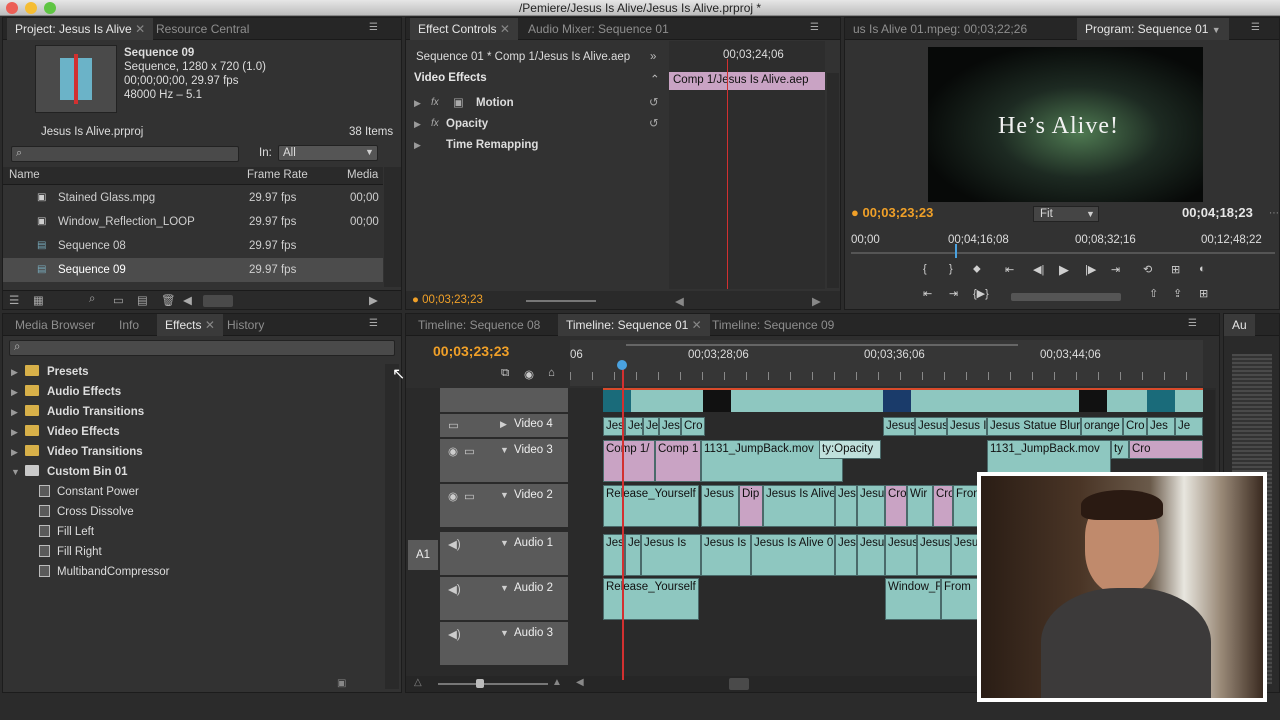 The width and height of the screenshot is (1280, 720). What do you see at coordinates (504, 461) in the screenshot?
I see `track-header-video3: ◉ ▭ ▼ Video 3` at bounding box center [504, 461].